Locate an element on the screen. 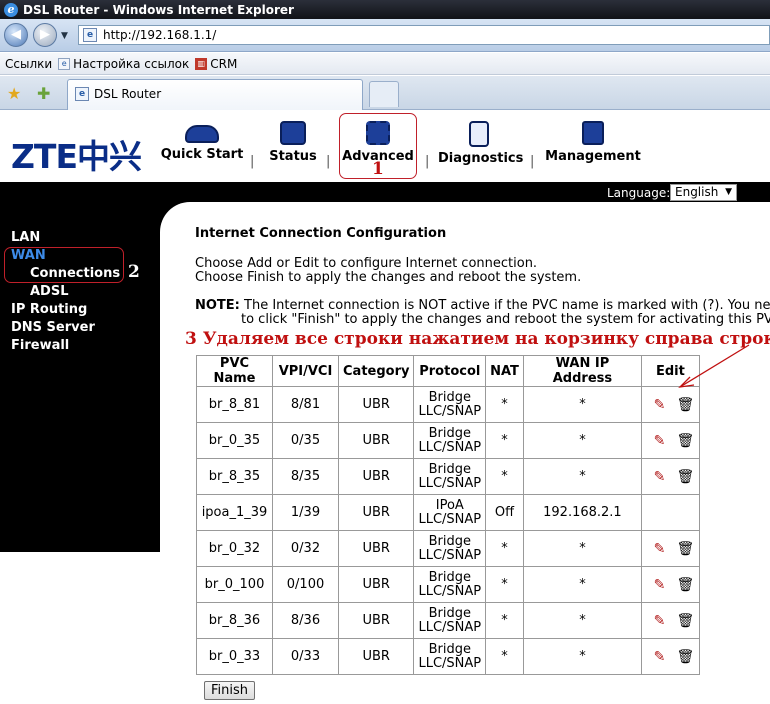 The width and height of the screenshot is (770, 704). pvc-name-cell: br_0_35 is located at coordinates (234, 440).